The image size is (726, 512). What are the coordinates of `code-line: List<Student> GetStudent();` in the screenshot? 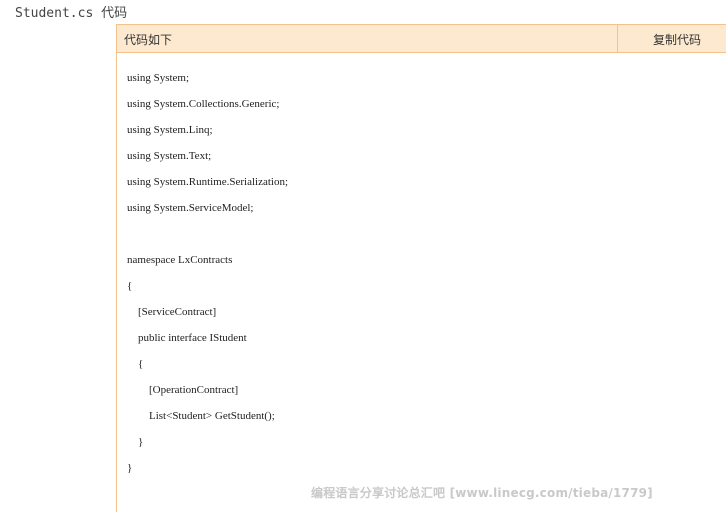 It's located at (201, 416).